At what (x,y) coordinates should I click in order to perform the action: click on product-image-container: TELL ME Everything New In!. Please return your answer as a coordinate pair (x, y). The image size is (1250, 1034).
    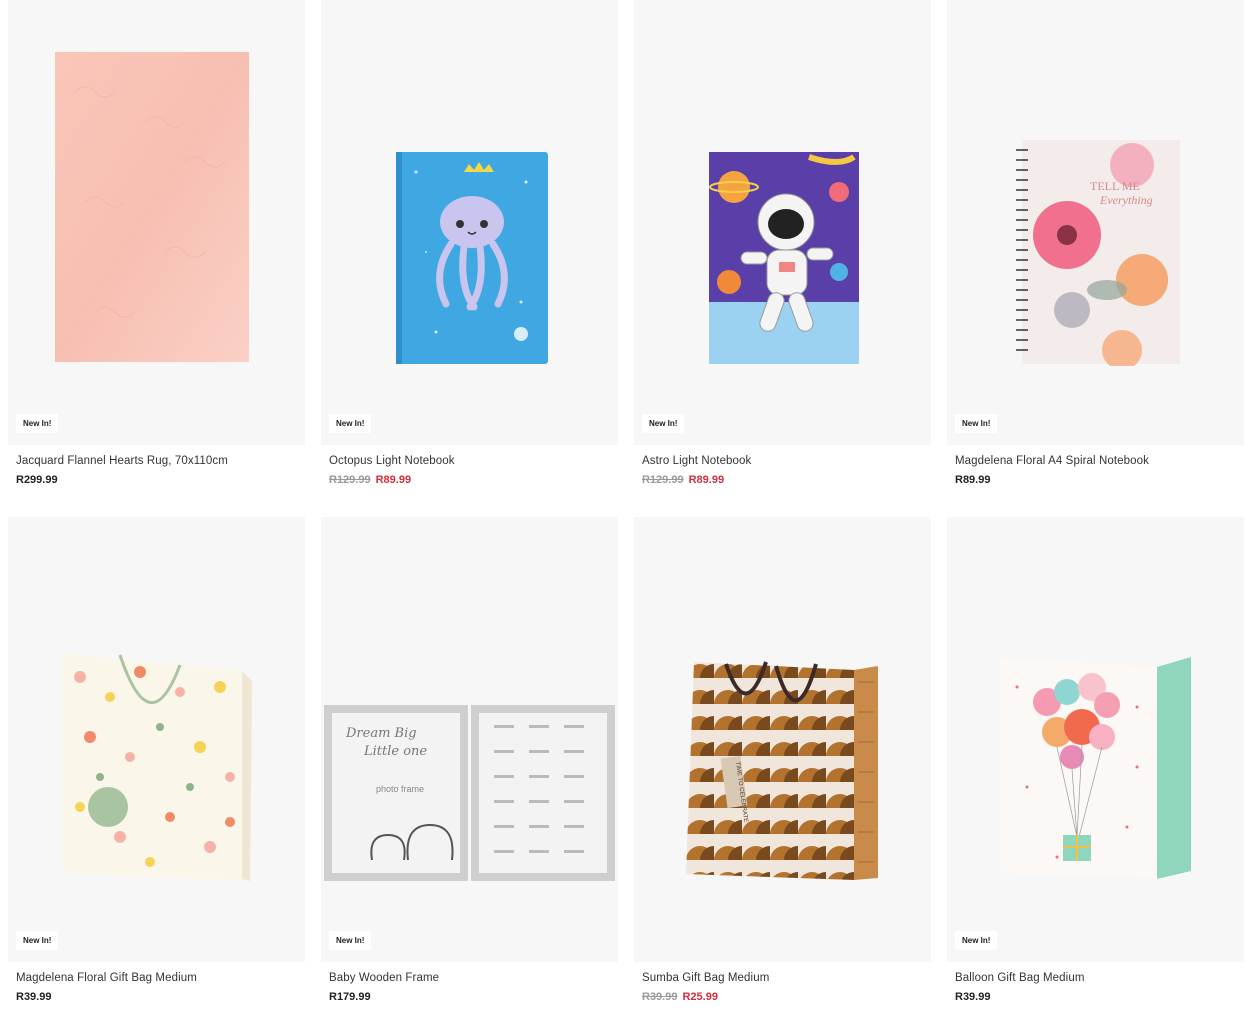
    Looking at the image, I should click on (1095, 222).